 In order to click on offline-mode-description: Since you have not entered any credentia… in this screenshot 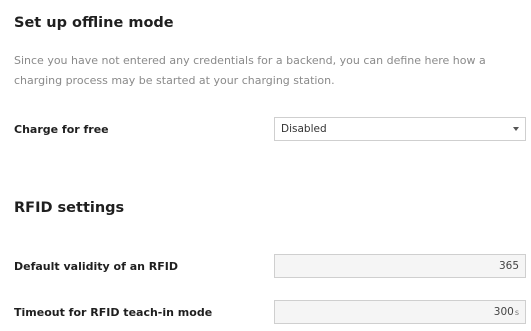, I will do `click(250, 70)`.